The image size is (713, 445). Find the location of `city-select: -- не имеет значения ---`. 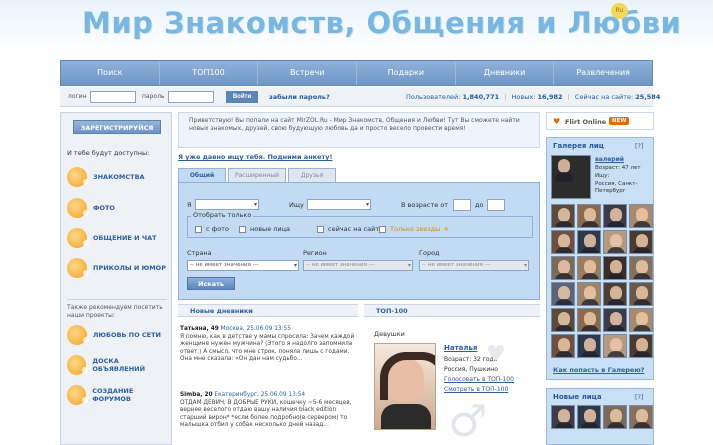

city-select: -- не имеет значения --- is located at coordinates (474, 265).